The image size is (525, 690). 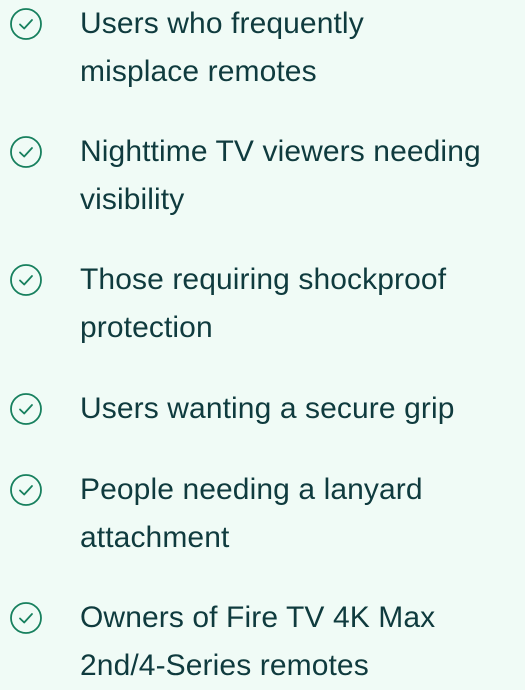 I want to click on checklist-item-label: Those requiring shockproof protection, so click(x=302, y=304).